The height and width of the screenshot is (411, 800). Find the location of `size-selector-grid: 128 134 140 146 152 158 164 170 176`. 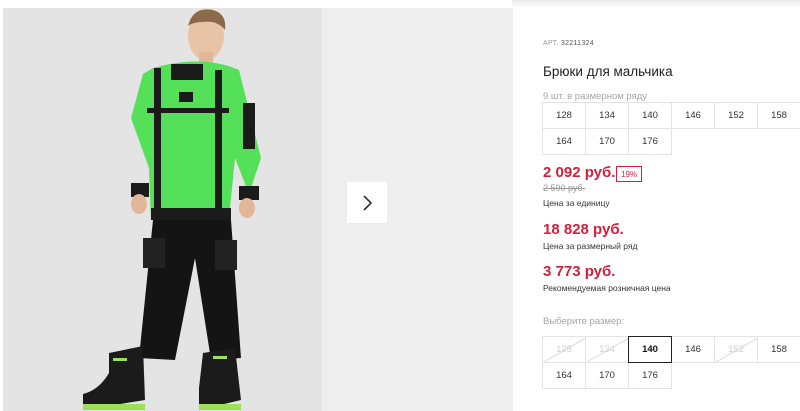

size-selector-grid: 128 134 140 146 152 158 164 170 176 is located at coordinates (671, 362).